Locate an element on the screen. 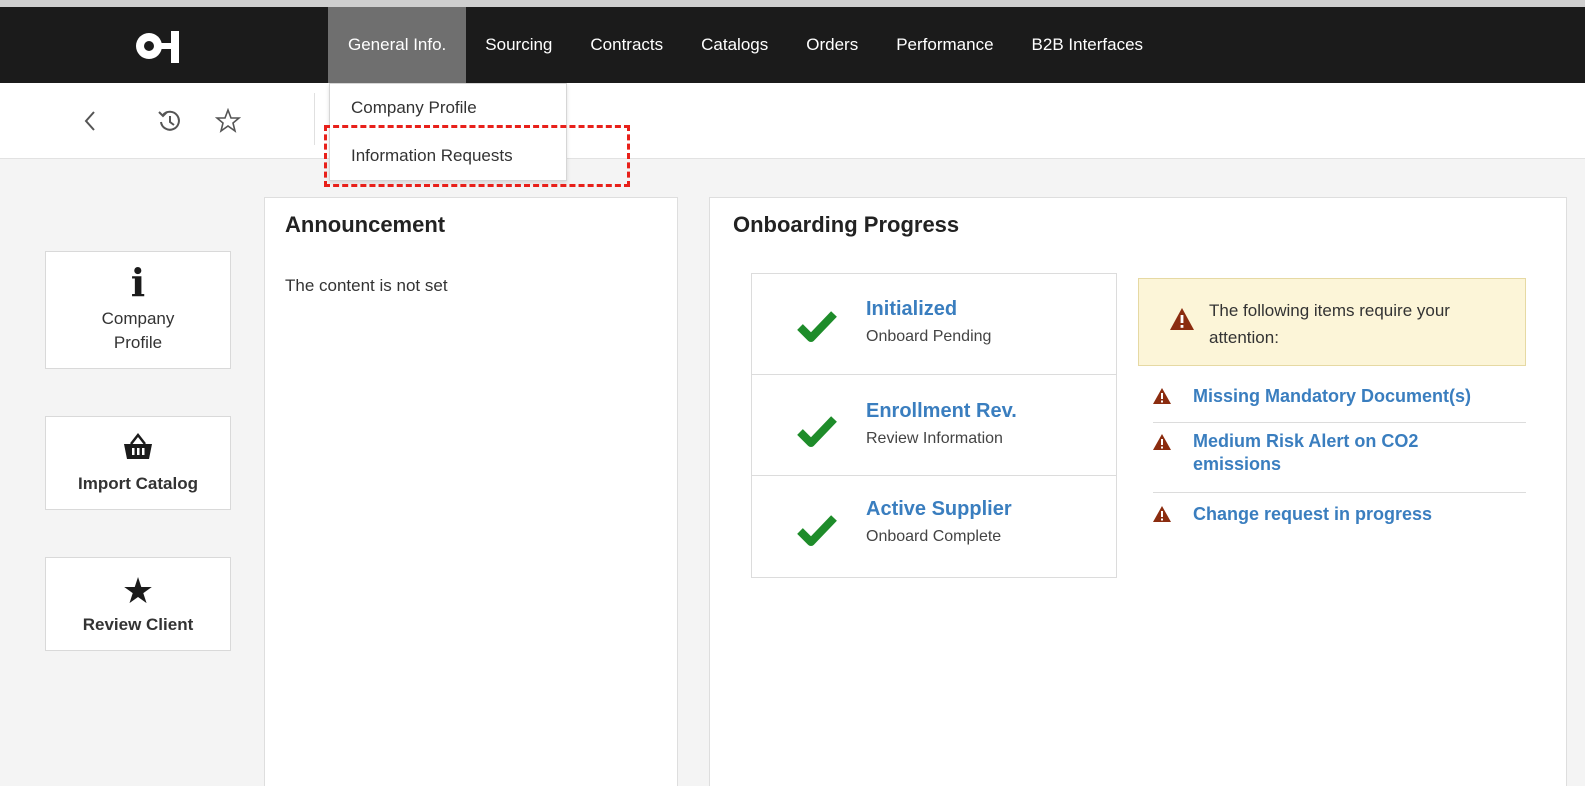 This screenshot has height=786, width=1585. import-catalog-tile: Import Catalog is located at coordinates (138, 463).